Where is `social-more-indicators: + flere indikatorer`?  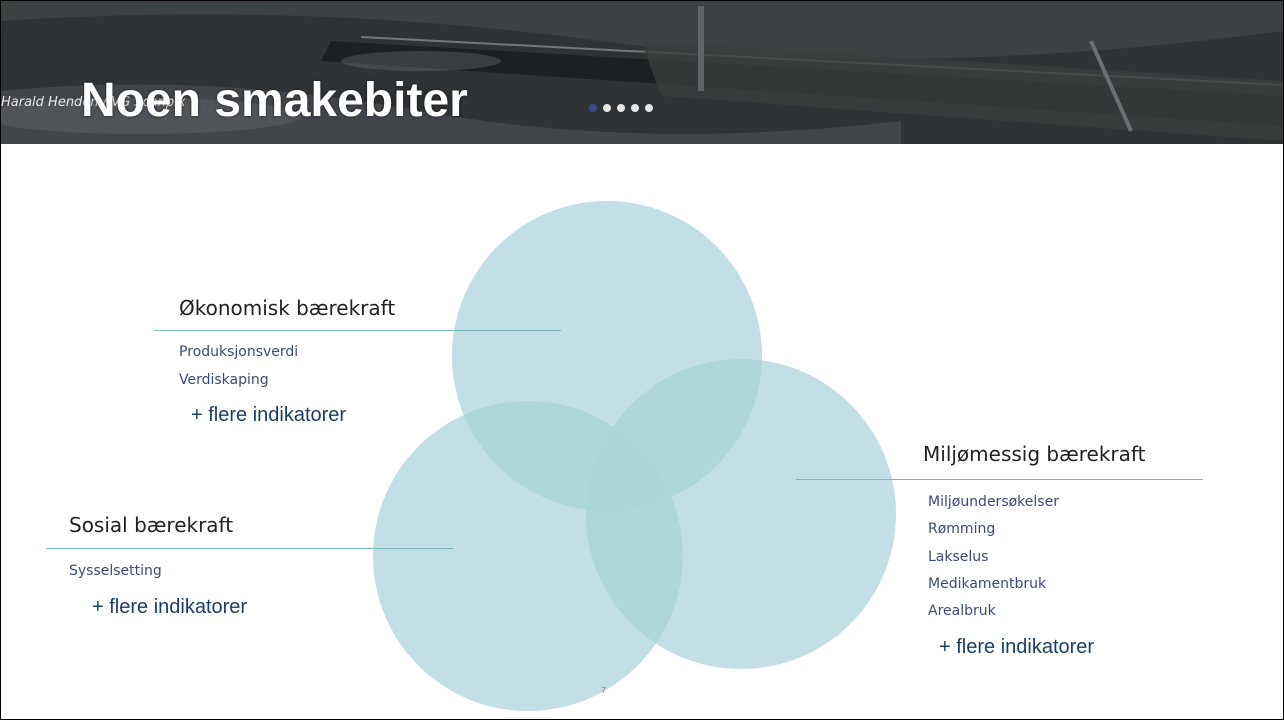 social-more-indicators: + flere indikatorer is located at coordinates (169, 607).